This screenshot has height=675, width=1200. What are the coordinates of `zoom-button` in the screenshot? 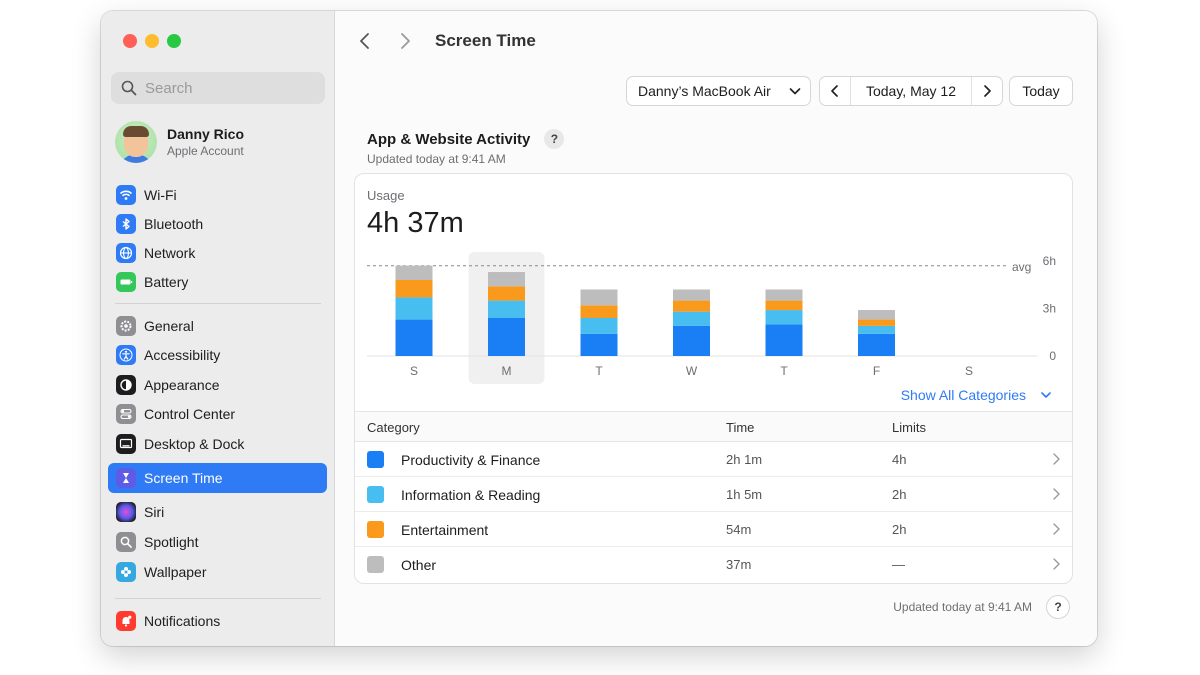 It's located at (174, 41).